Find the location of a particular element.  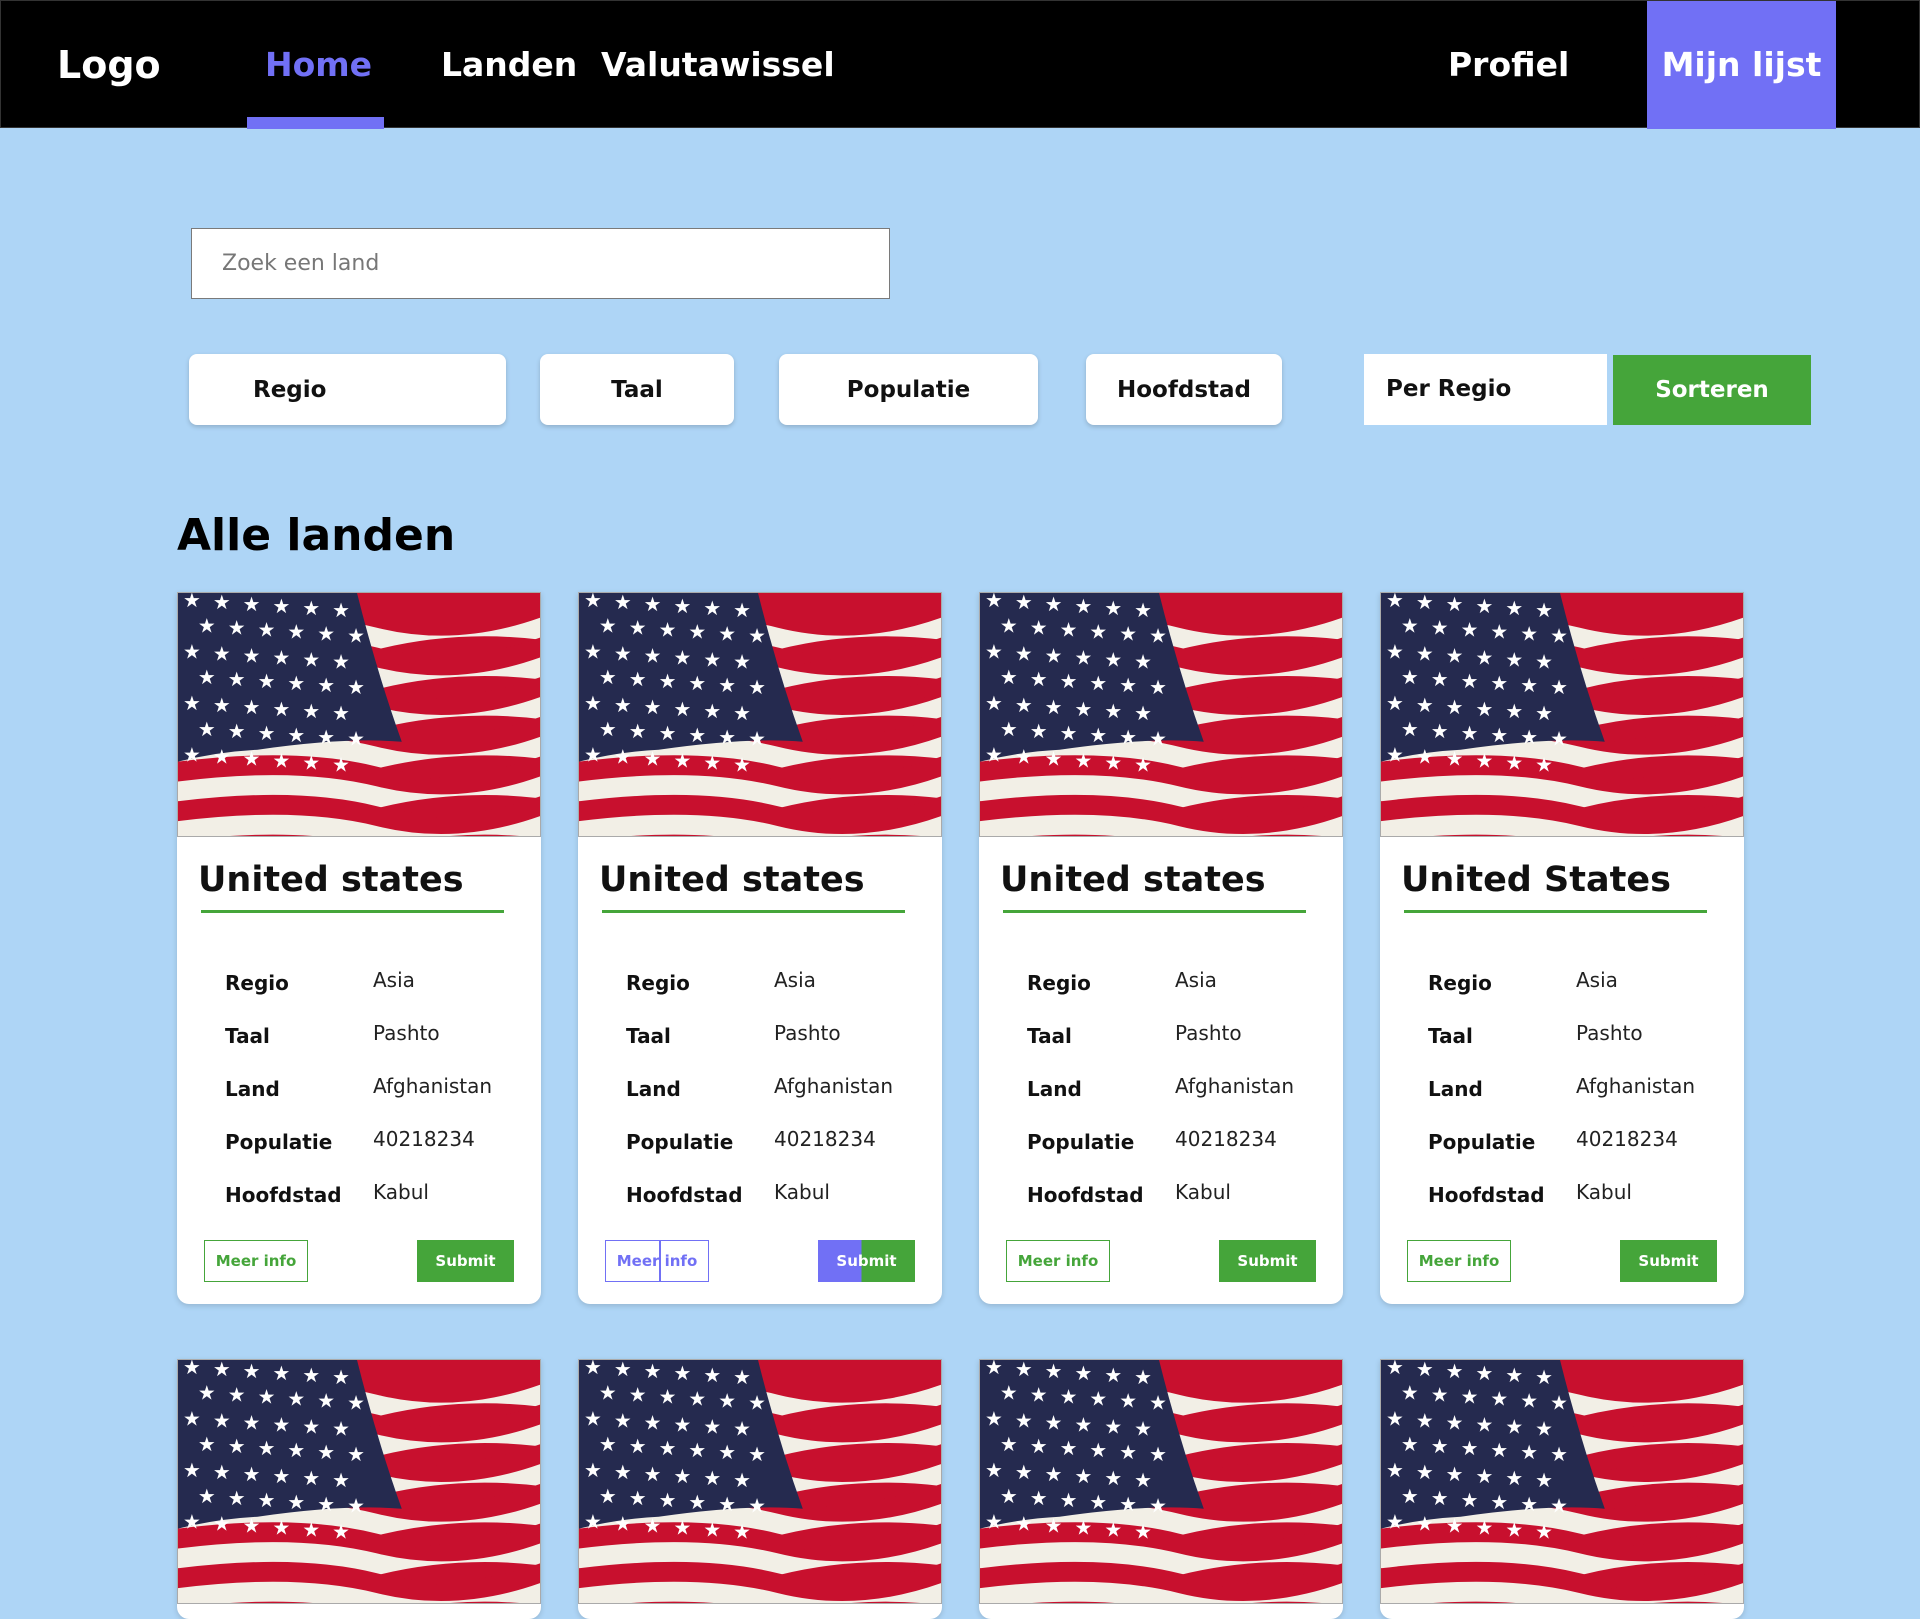

filter-taal-button: Taal is located at coordinates (637, 389).